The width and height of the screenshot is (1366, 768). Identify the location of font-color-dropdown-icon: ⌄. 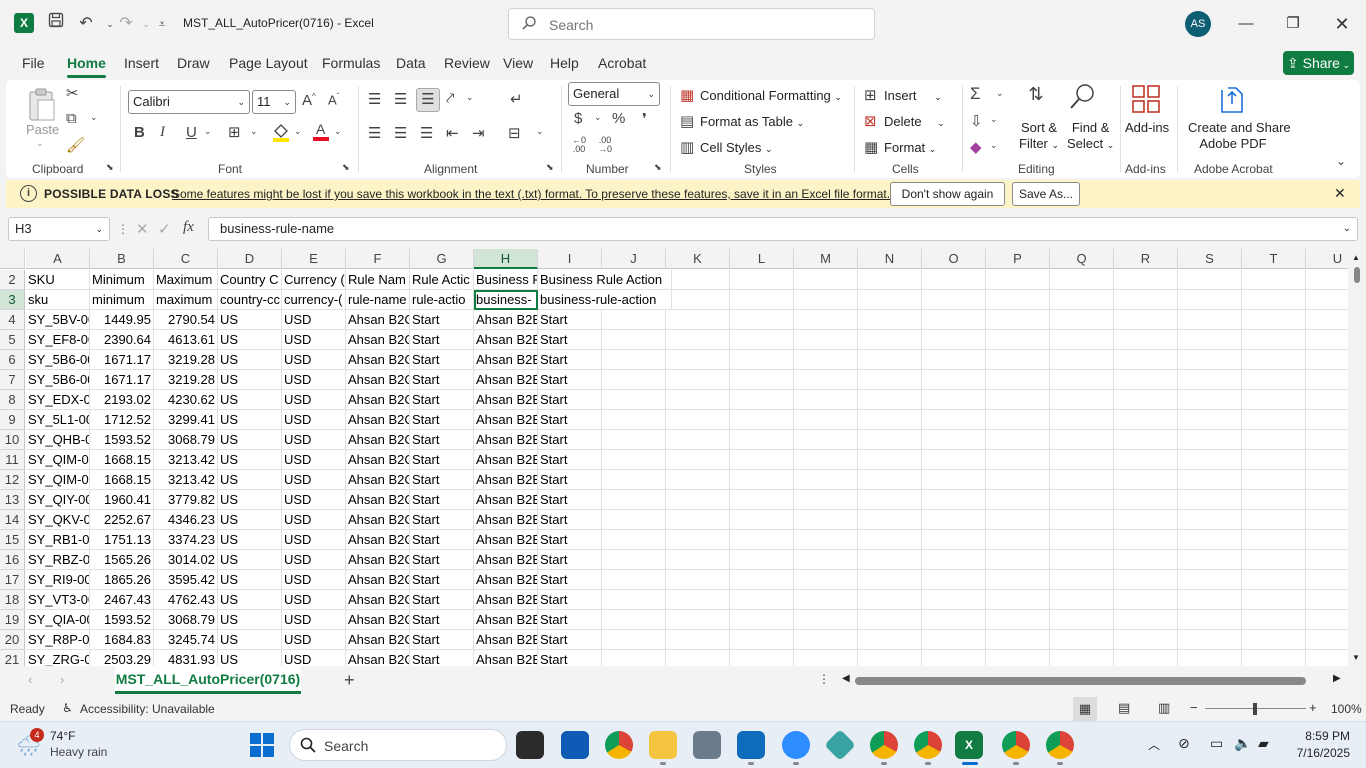
(338, 131).